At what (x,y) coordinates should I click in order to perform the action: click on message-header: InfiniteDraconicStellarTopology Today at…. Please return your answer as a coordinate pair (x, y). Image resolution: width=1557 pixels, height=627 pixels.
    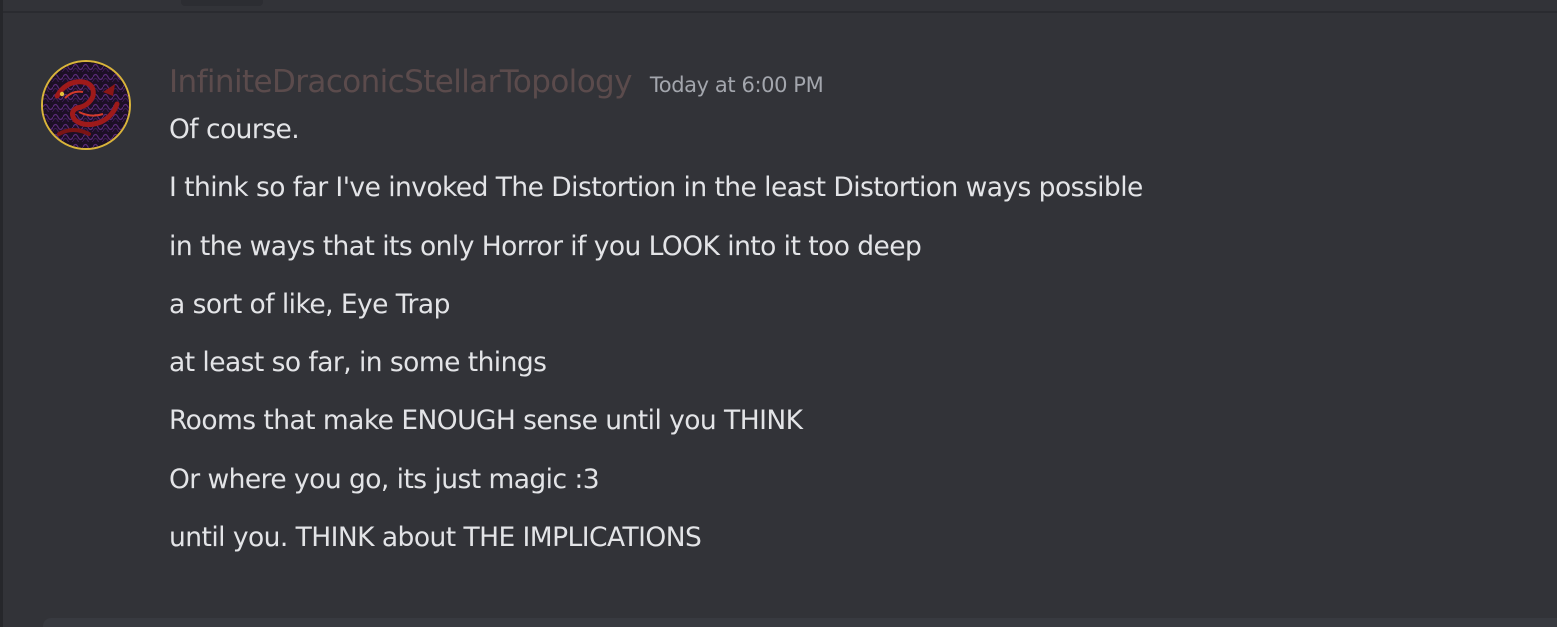
    Looking at the image, I should click on (496, 83).